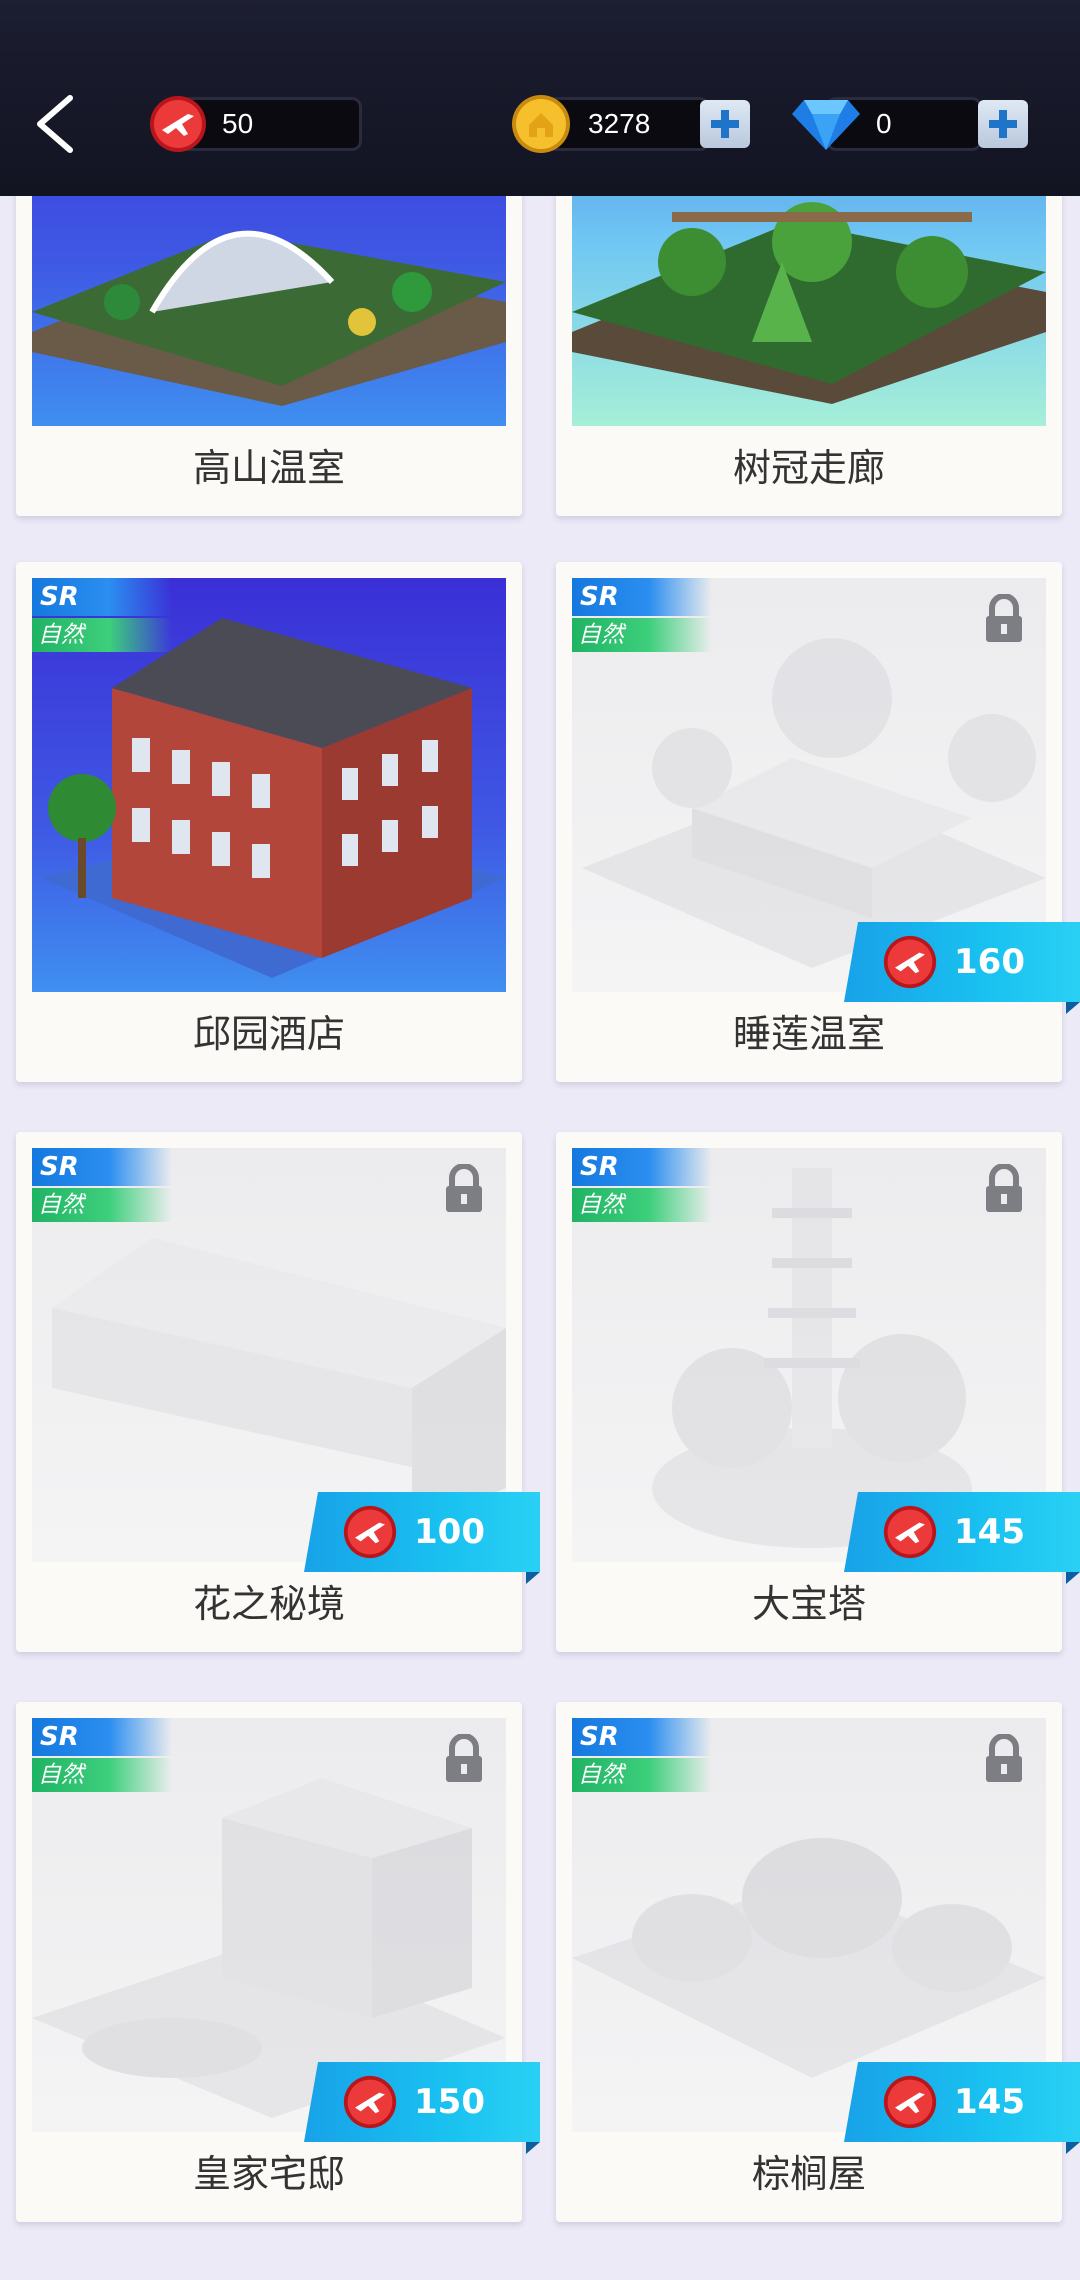 Image resolution: width=1080 pixels, height=2280 pixels. I want to click on building-name: 花之秘境, so click(268, 1604).